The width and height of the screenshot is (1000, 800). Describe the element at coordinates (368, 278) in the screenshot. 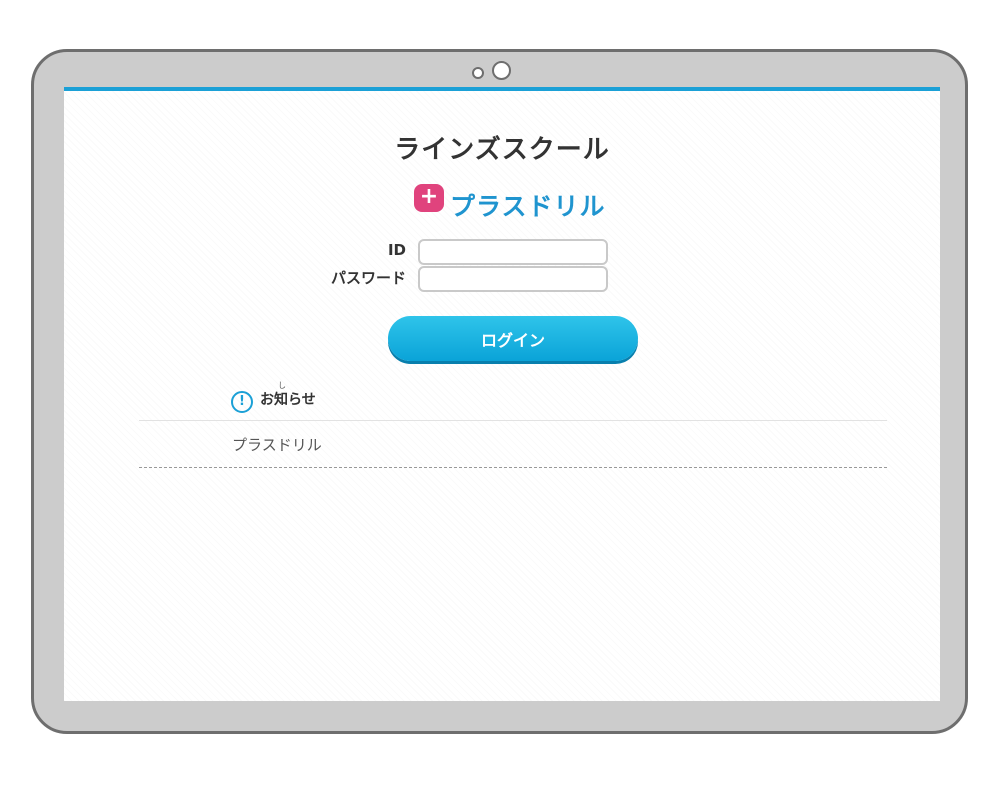

I see `password-label: パスワード` at that location.